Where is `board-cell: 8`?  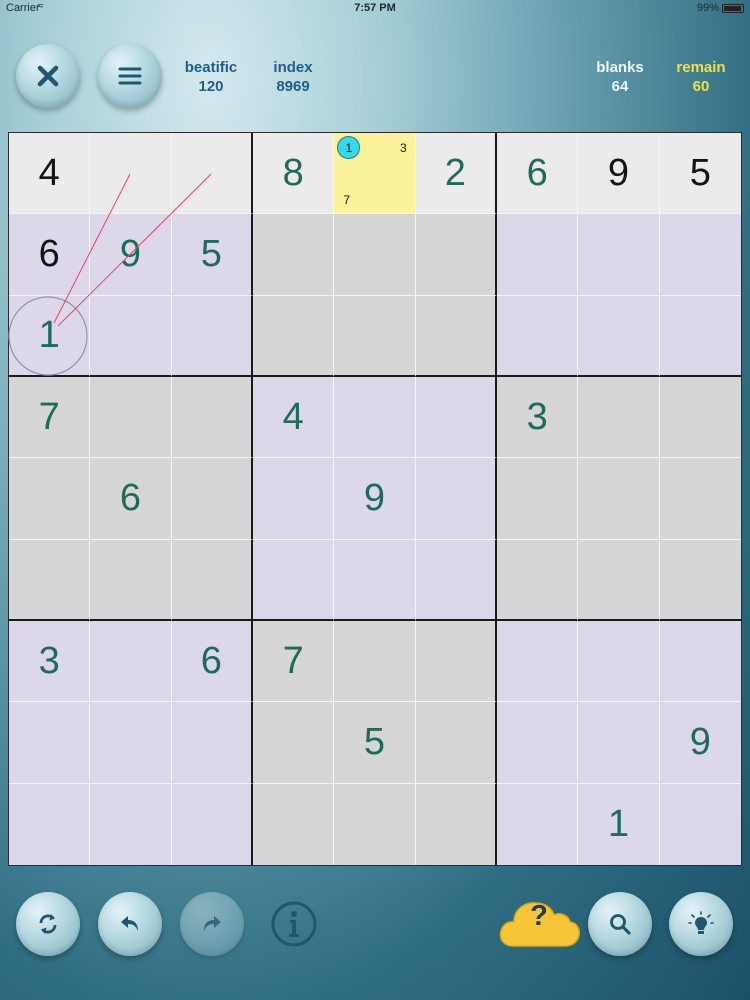 board-cell: 8 is located at coordinates (294, 174).